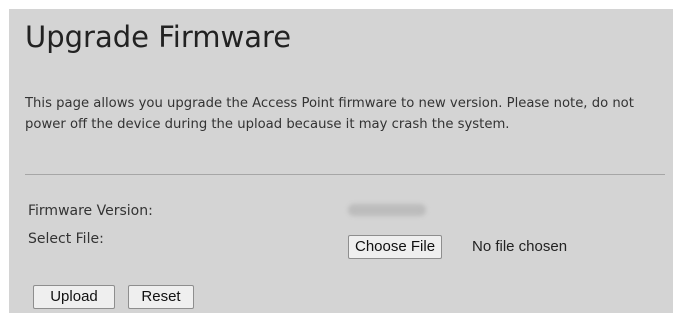 This screenshot has height=313, width=679. What do you see at coordinates (161, 297) in the screenshot?
I see `reset-button: Reset` at bounding box center [161, 297].